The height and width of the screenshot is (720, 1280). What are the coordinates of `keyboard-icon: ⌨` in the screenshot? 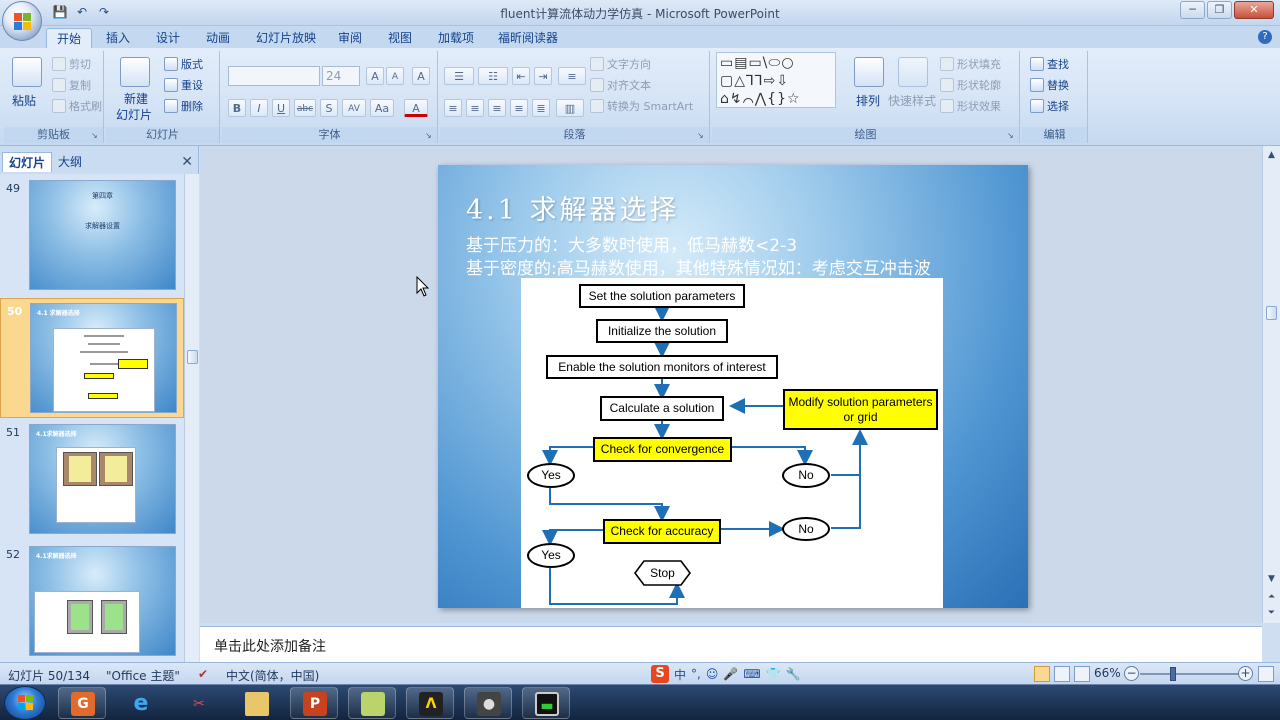 It's located at (751, 674).